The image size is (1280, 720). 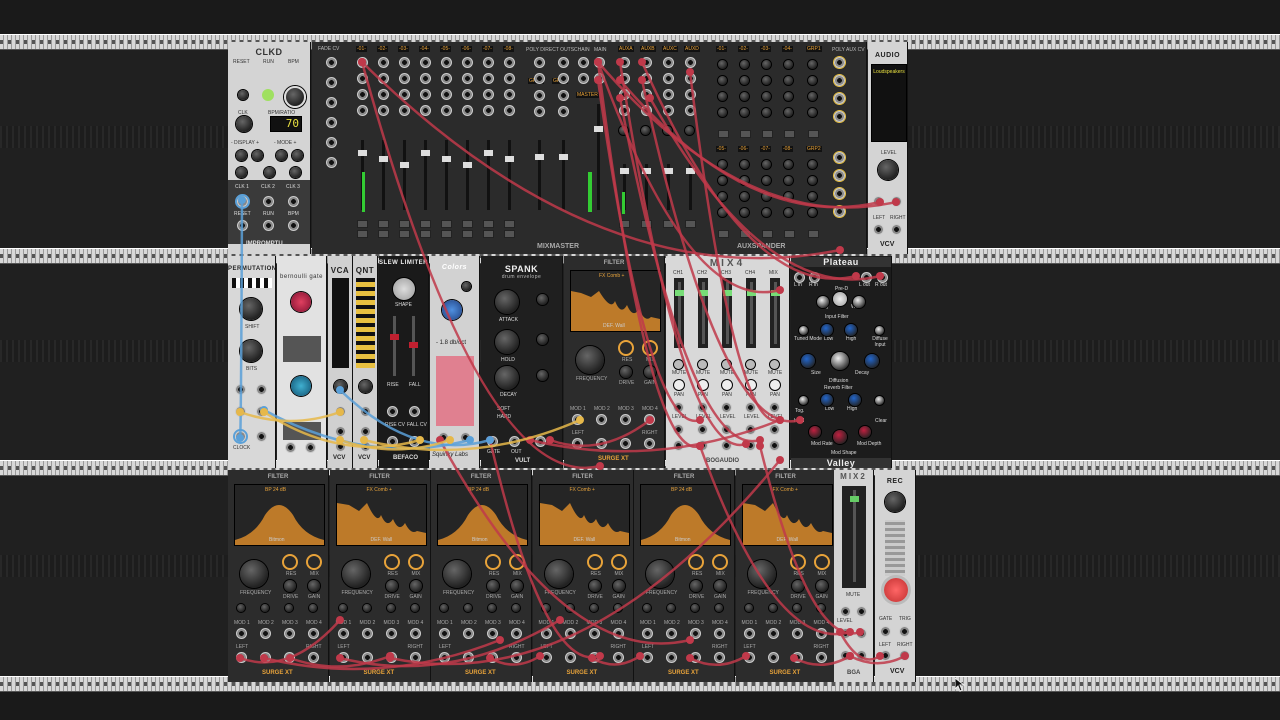 I want to click on filter-frequency-knob, so click(x=660, y=574).